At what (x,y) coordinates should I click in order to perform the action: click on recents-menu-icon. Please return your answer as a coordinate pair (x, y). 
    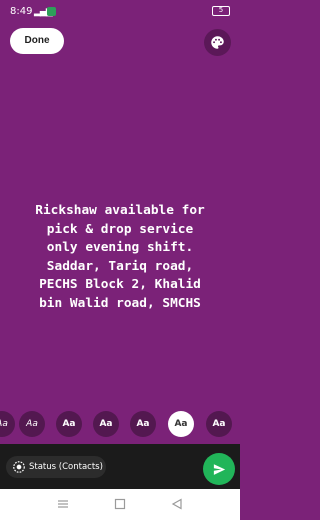
    Looking at the image, I should click on (63, 504).